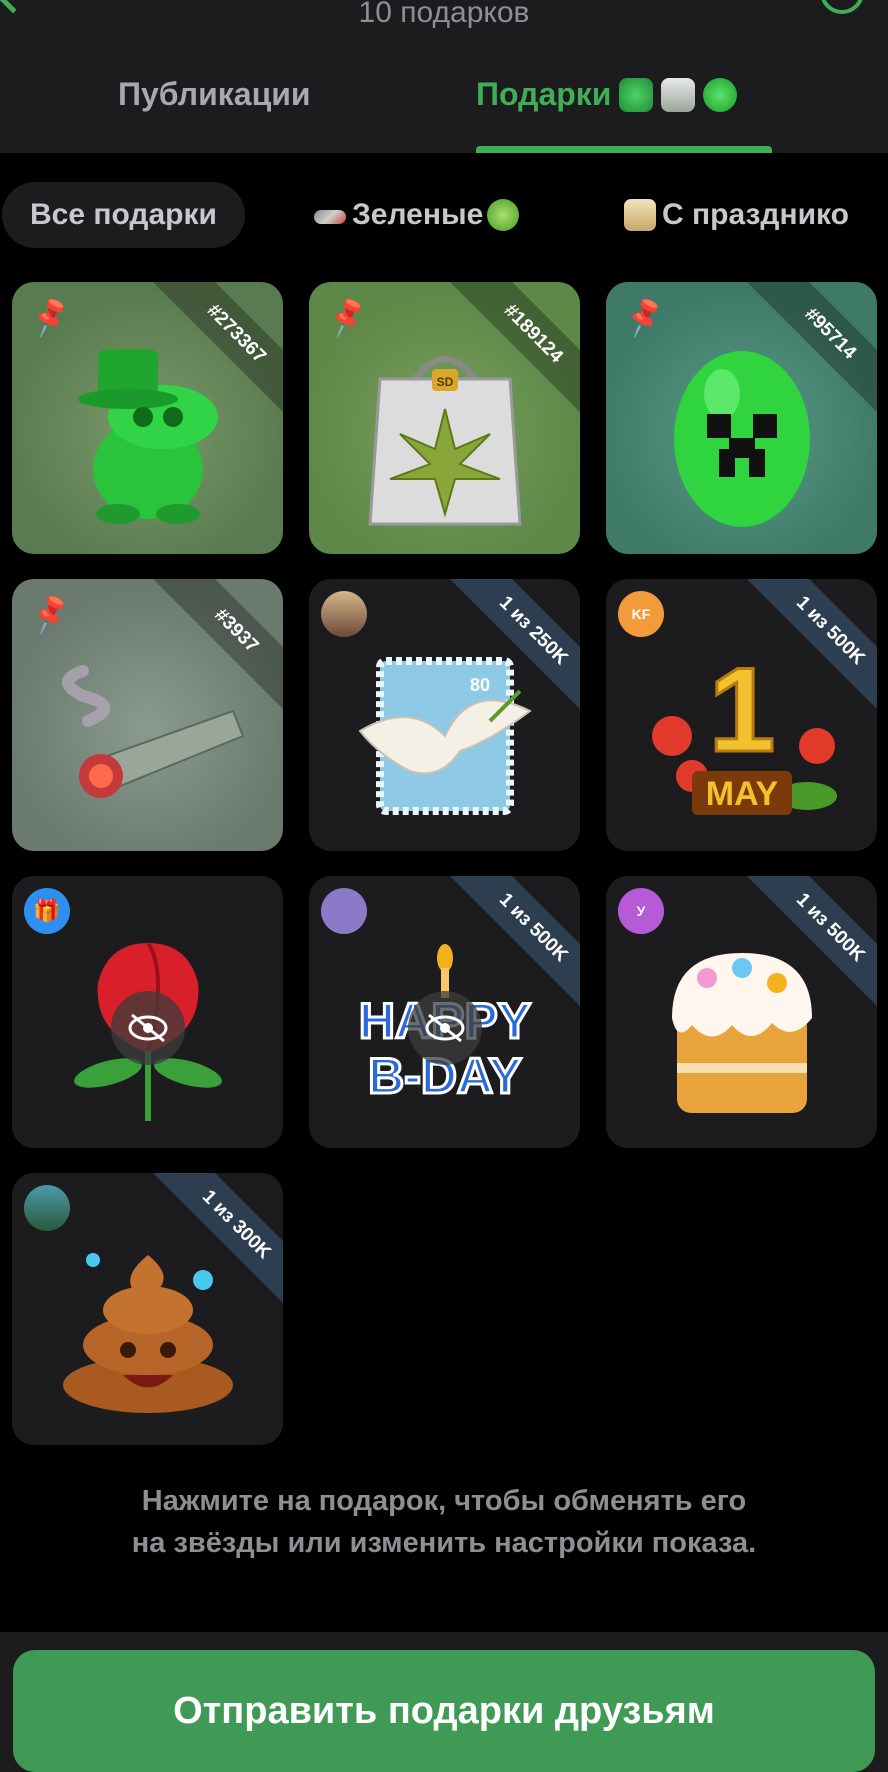 Image resolution: width=888 pixels, height=1772 pixels. I want to click on filter-green-label: Зеленые, so click(418, 214).